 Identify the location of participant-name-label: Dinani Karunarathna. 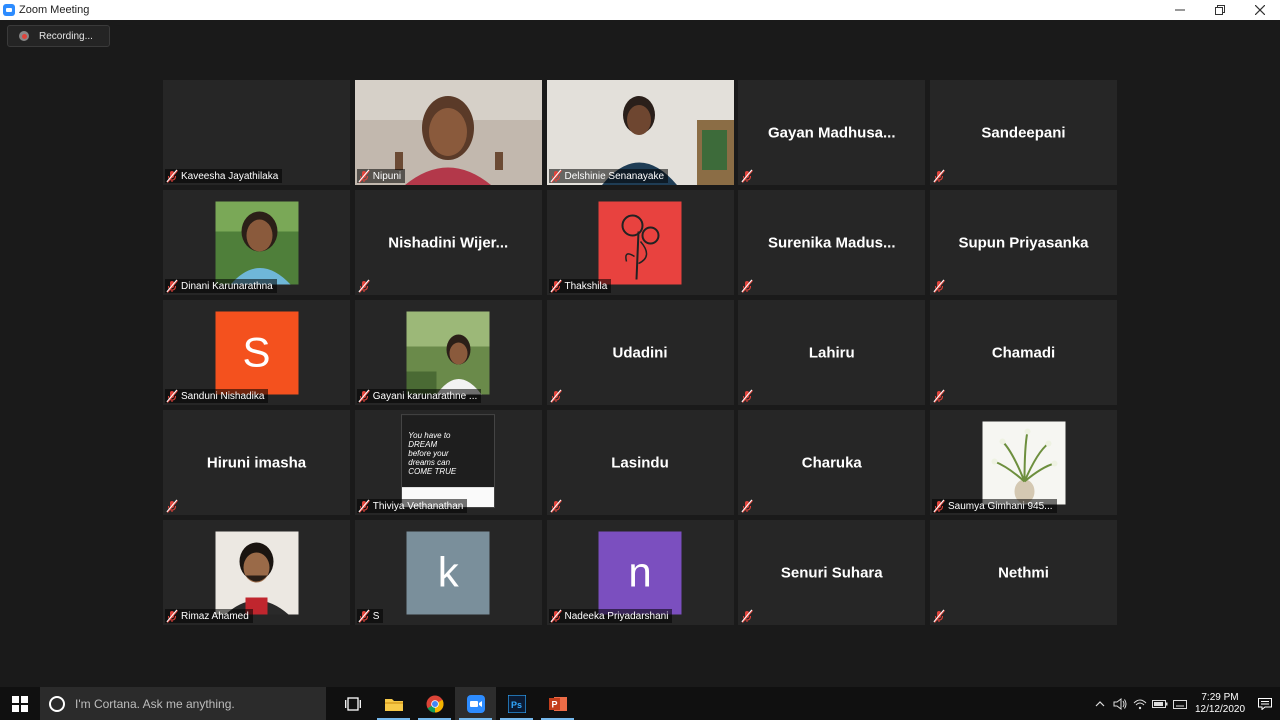
(227, 286).